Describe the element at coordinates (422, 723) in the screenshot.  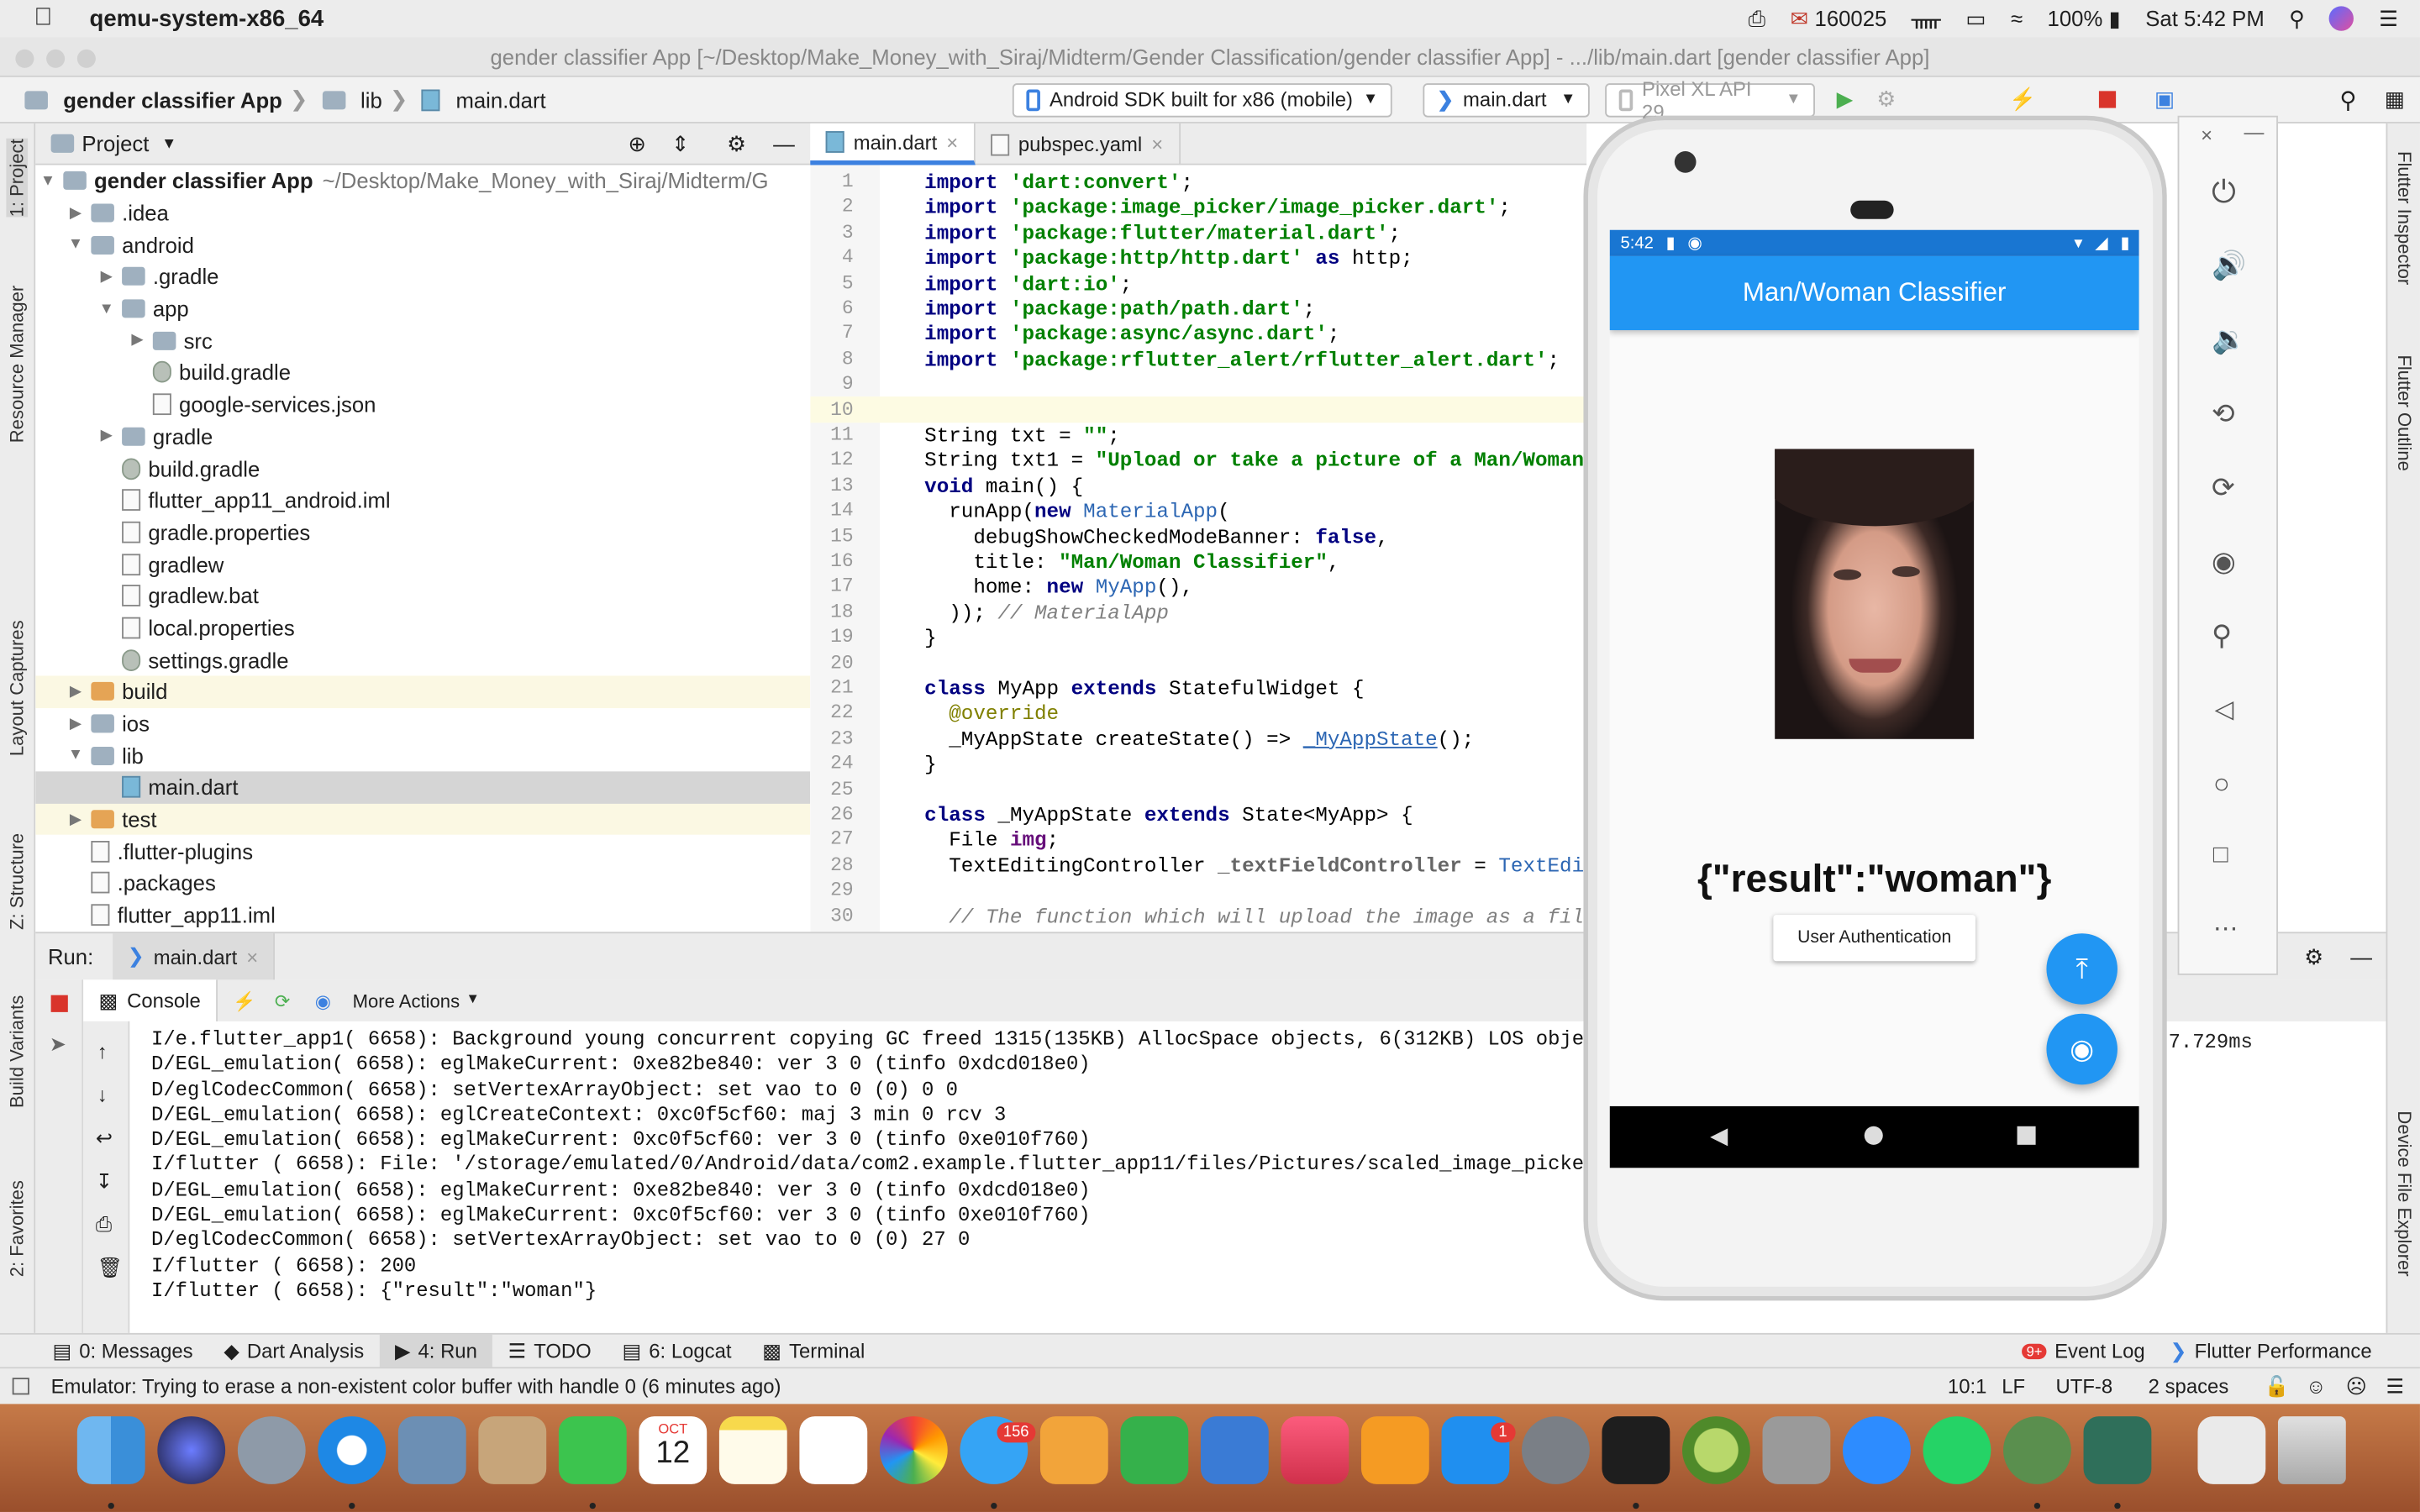
I see `tree-item: ▶ ios` at that location.